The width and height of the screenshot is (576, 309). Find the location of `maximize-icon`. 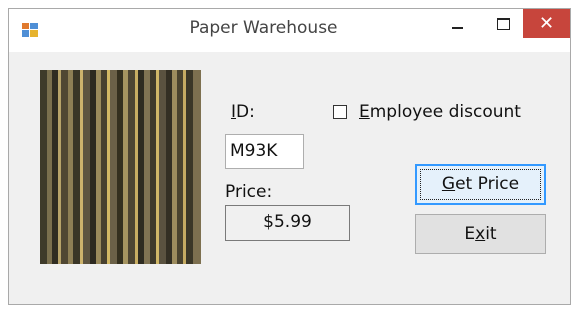

maximize-icon is located at coordinates (503, 23).